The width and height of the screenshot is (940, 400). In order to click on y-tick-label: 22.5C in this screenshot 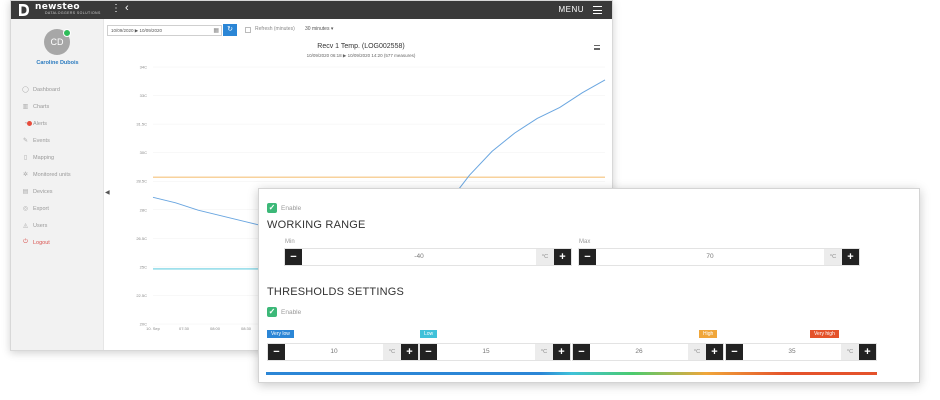, I will do `click(141, 295)`.